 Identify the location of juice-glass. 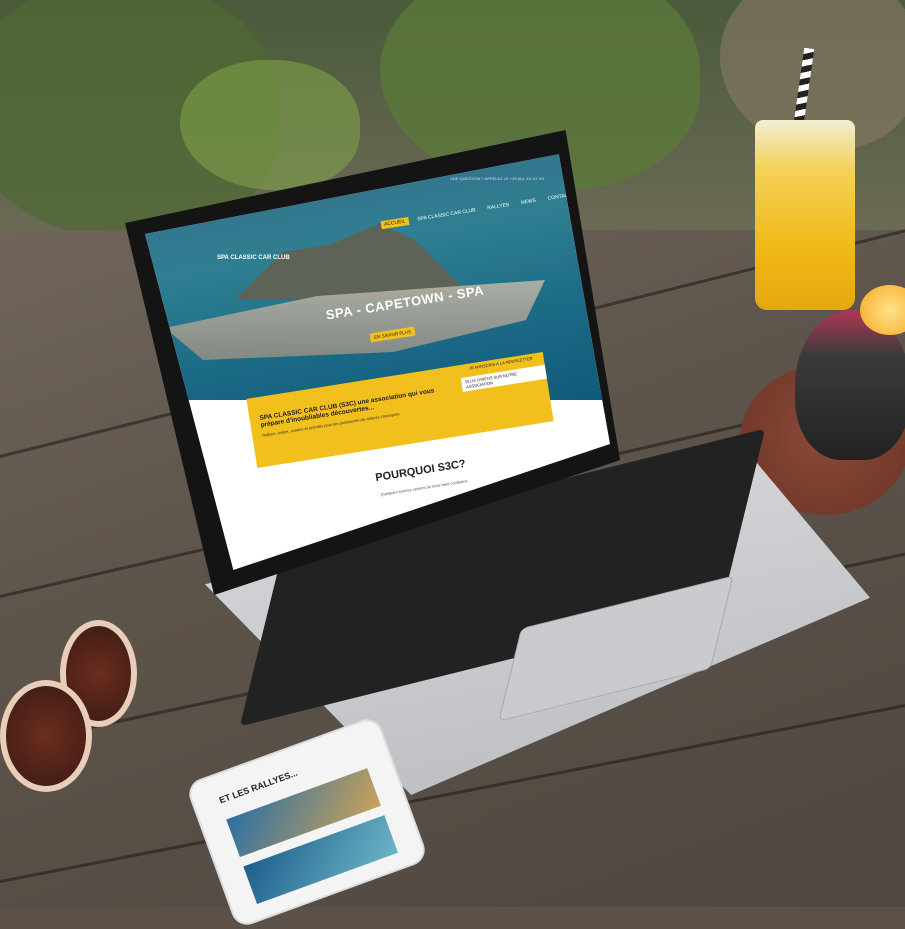
(805, 215).